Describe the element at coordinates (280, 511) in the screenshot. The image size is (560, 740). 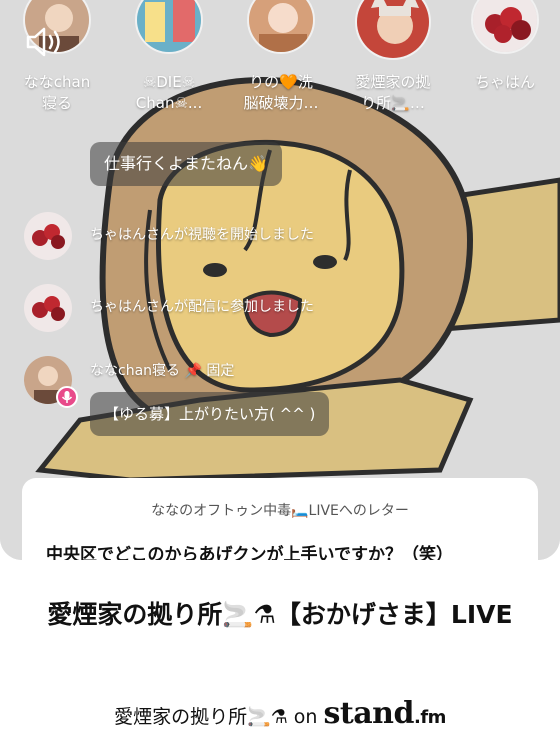
I see `letter-title: ななのオフトゥン中毒🛏️LIVEへのレター` at that location.